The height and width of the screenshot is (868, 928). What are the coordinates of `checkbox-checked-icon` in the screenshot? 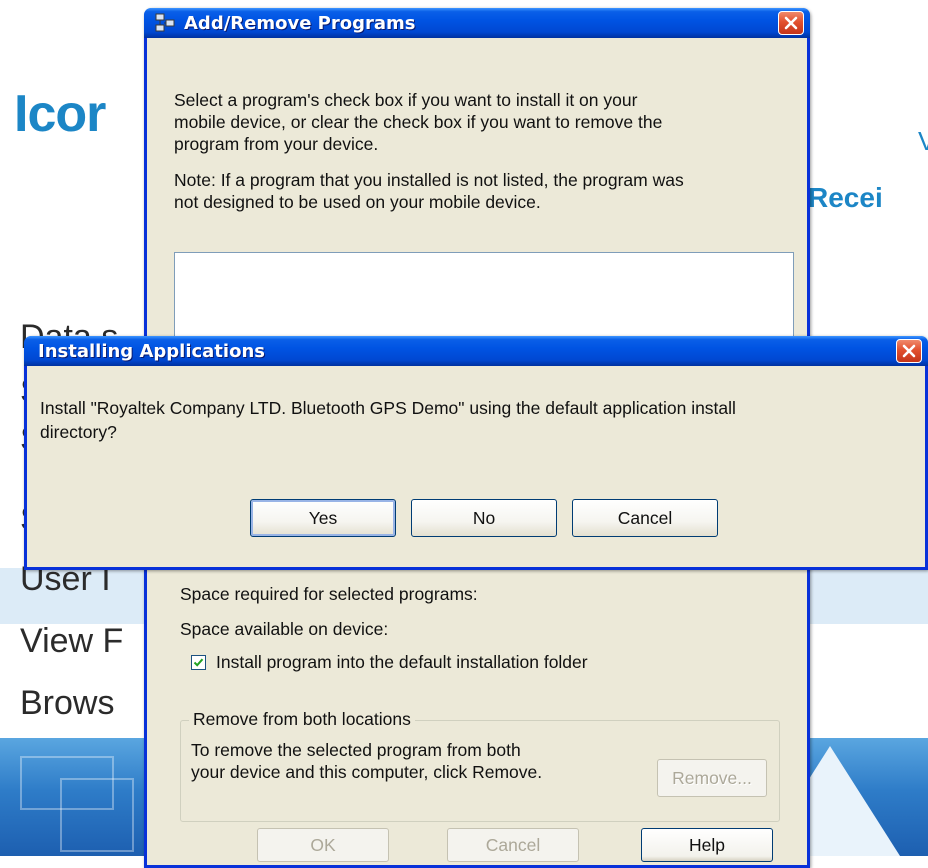 It's located at (198, 662).